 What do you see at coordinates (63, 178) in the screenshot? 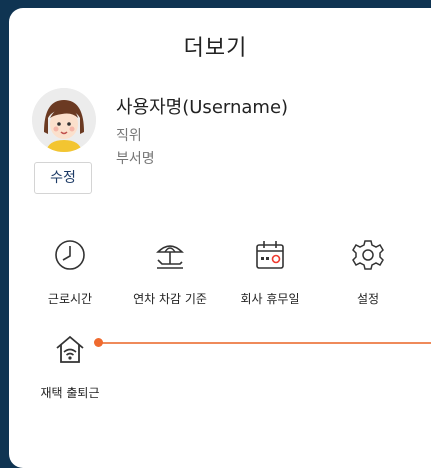
I see `edit-profile-button: 수정` at bounding box center [63, 178].